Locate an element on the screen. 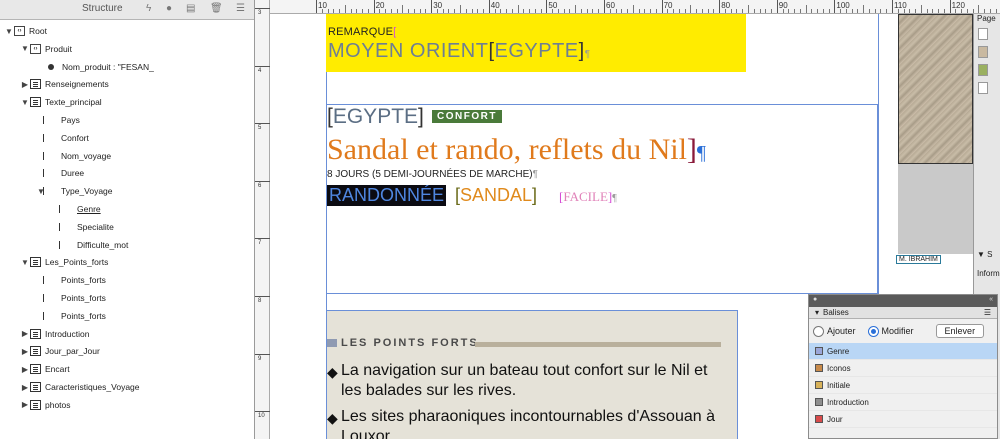 The height and width of the screenshot is (439, 1000). tree-item: Genre is located at coordinates (76, 209).